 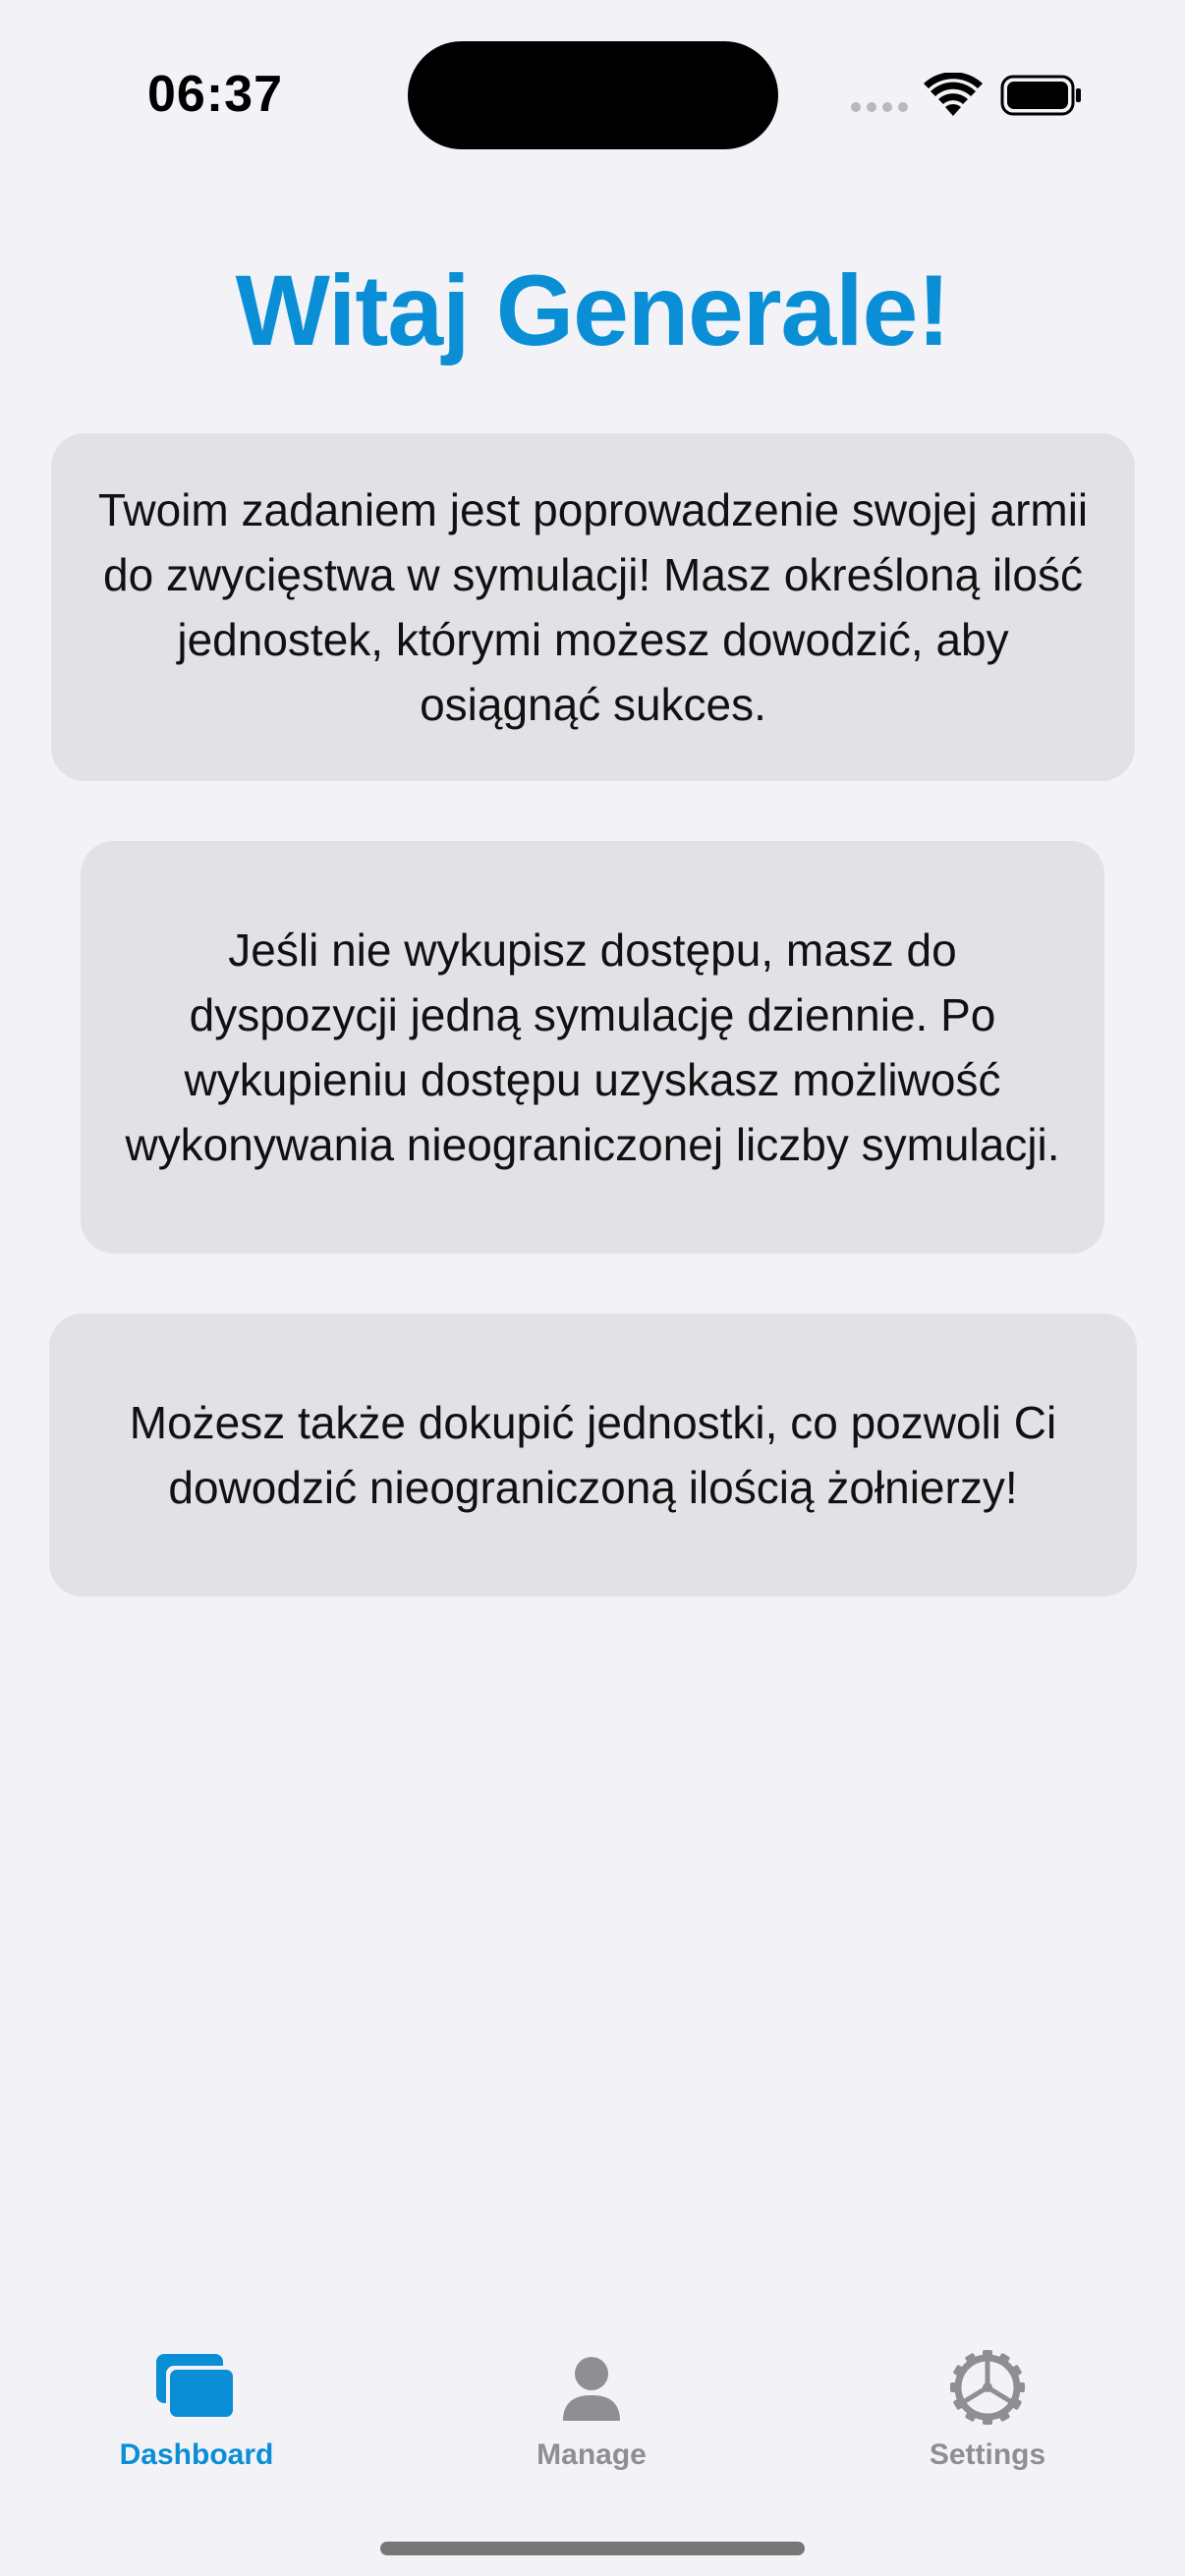 I want to click on tab-manage: Manage, so click(x=592, y=2407).